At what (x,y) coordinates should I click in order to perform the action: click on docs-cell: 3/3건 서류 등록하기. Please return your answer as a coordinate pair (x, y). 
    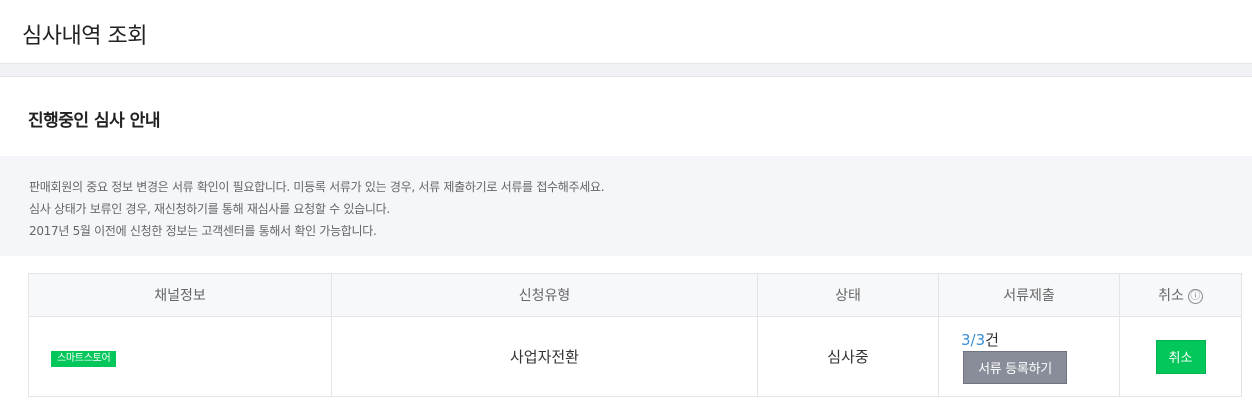
    Looking at the image, I should click on (1029, 356).